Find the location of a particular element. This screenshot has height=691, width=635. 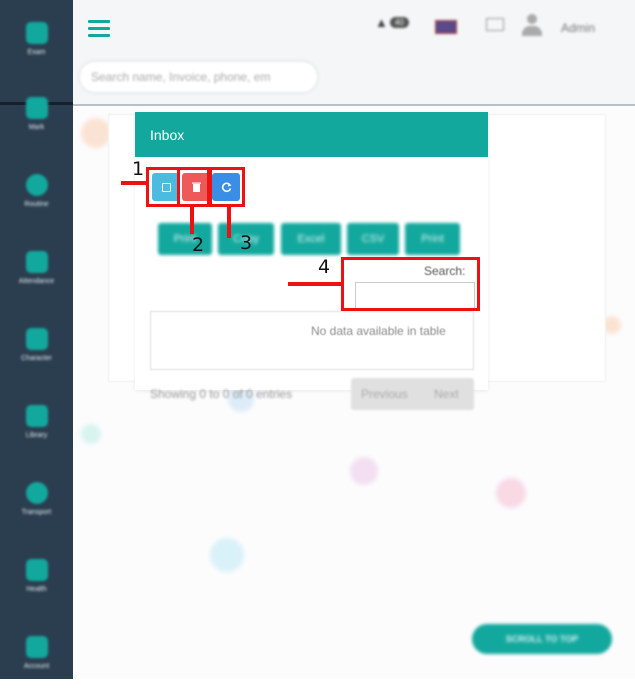

book-icon is located at coordinates (36, 415).